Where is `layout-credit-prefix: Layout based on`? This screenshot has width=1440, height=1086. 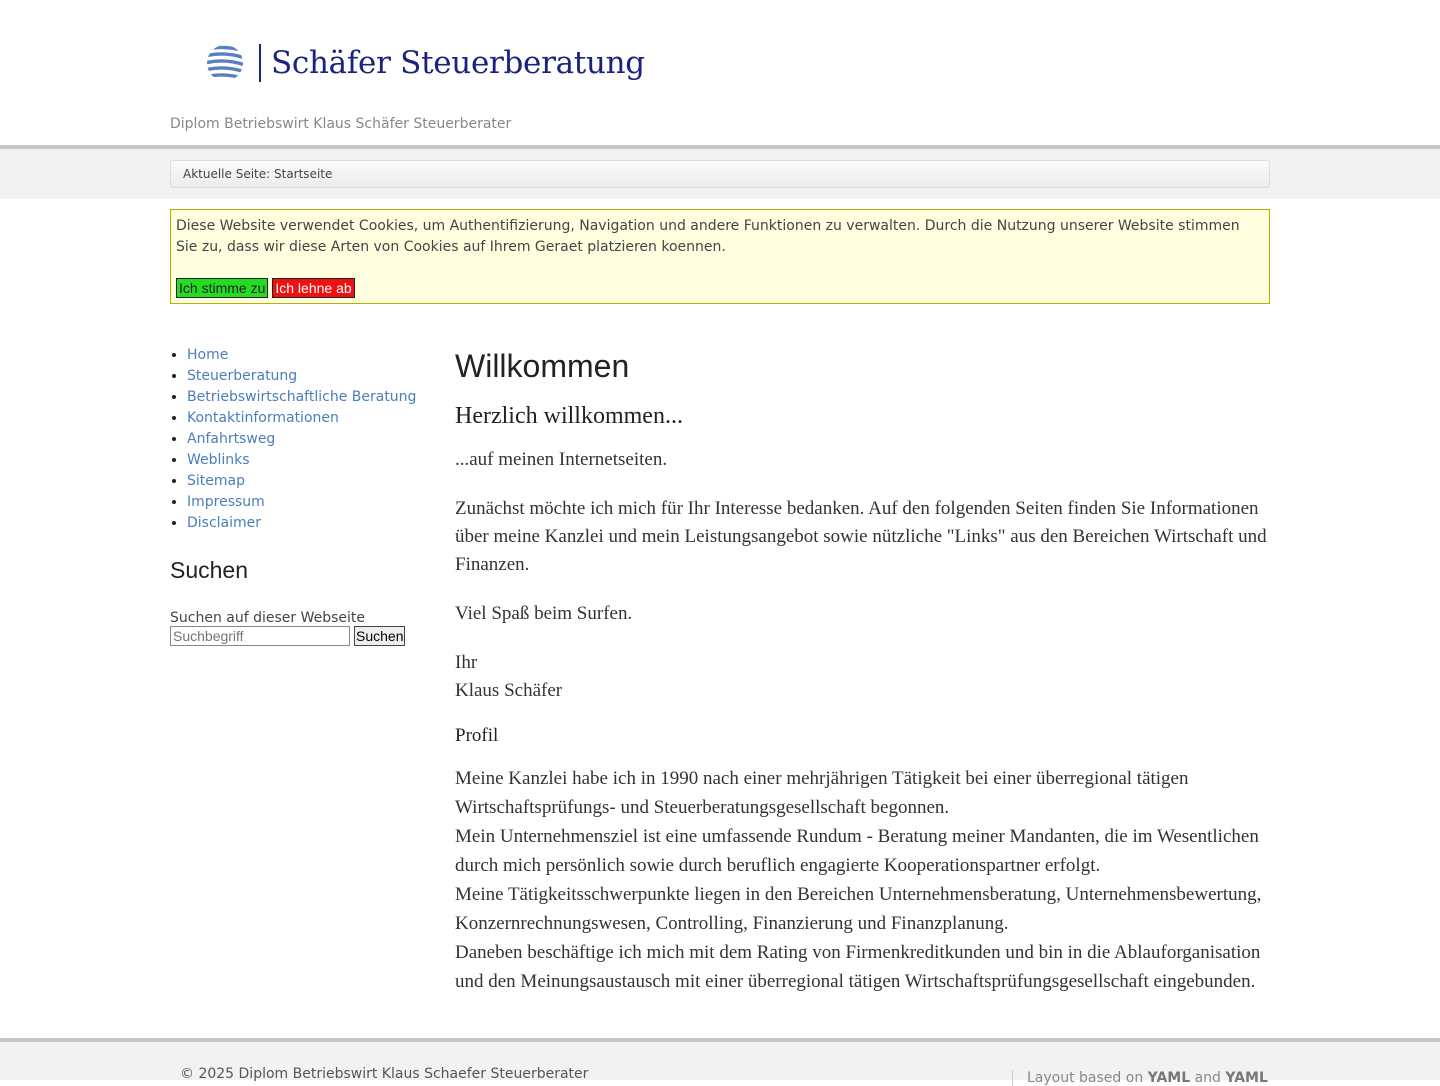
layout-credit-prefix: Layout based on is located at coordinates (1087, 1078).